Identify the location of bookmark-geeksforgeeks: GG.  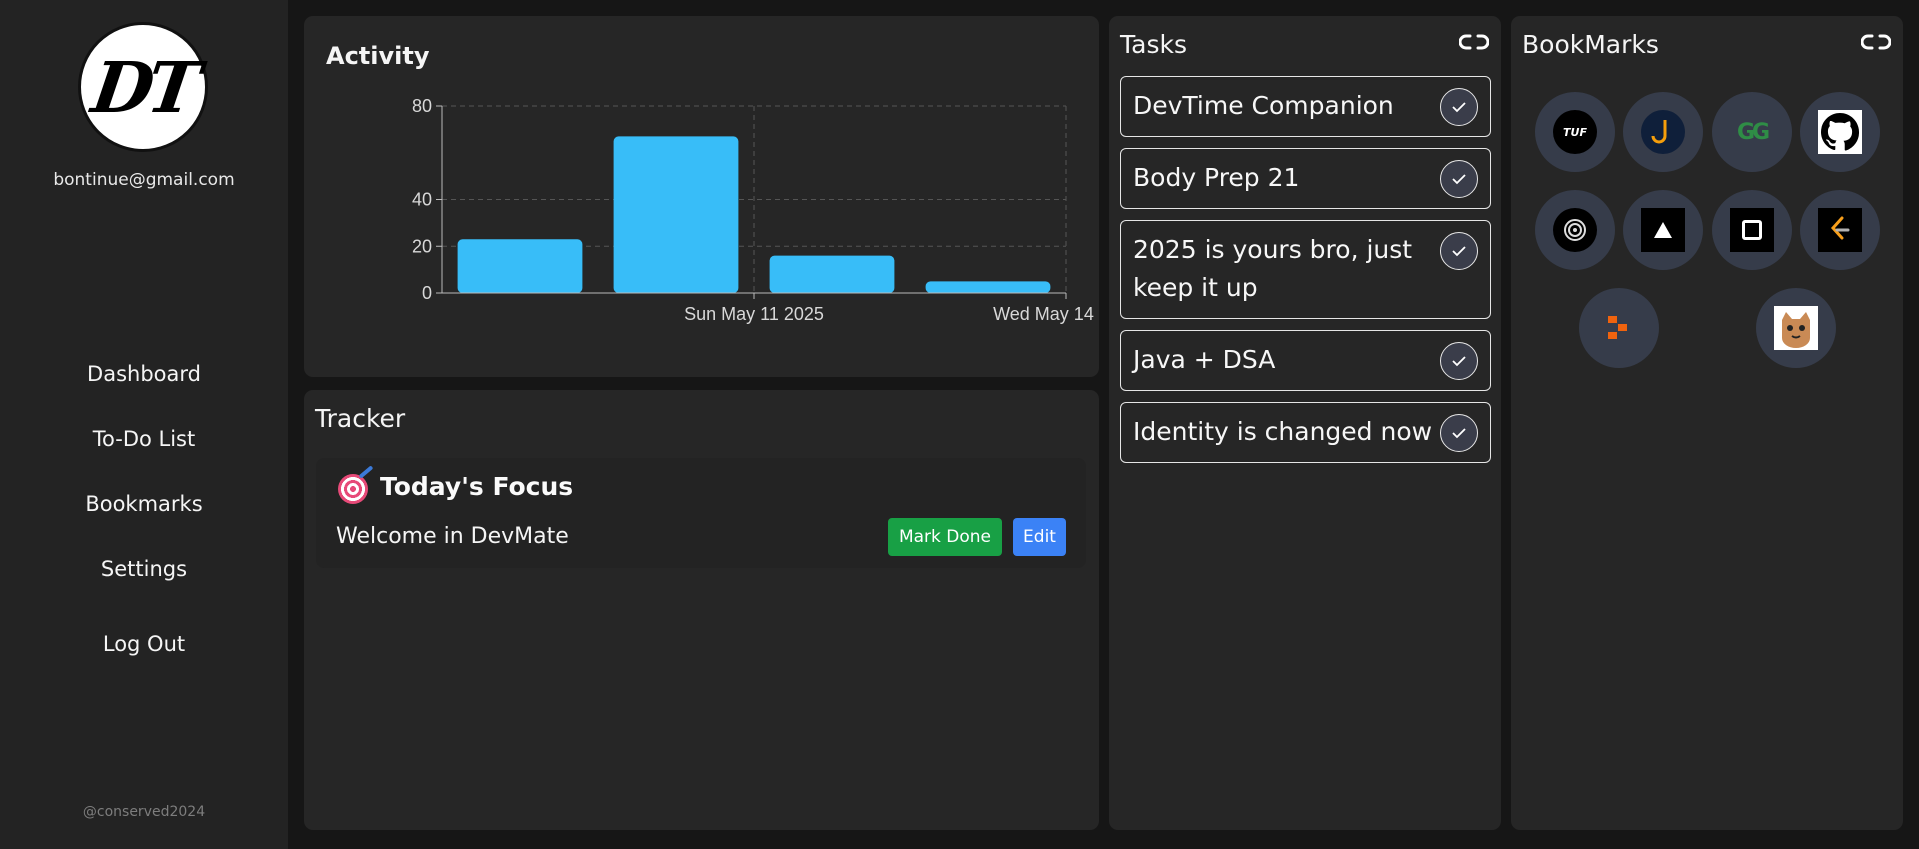
(1752, 132).